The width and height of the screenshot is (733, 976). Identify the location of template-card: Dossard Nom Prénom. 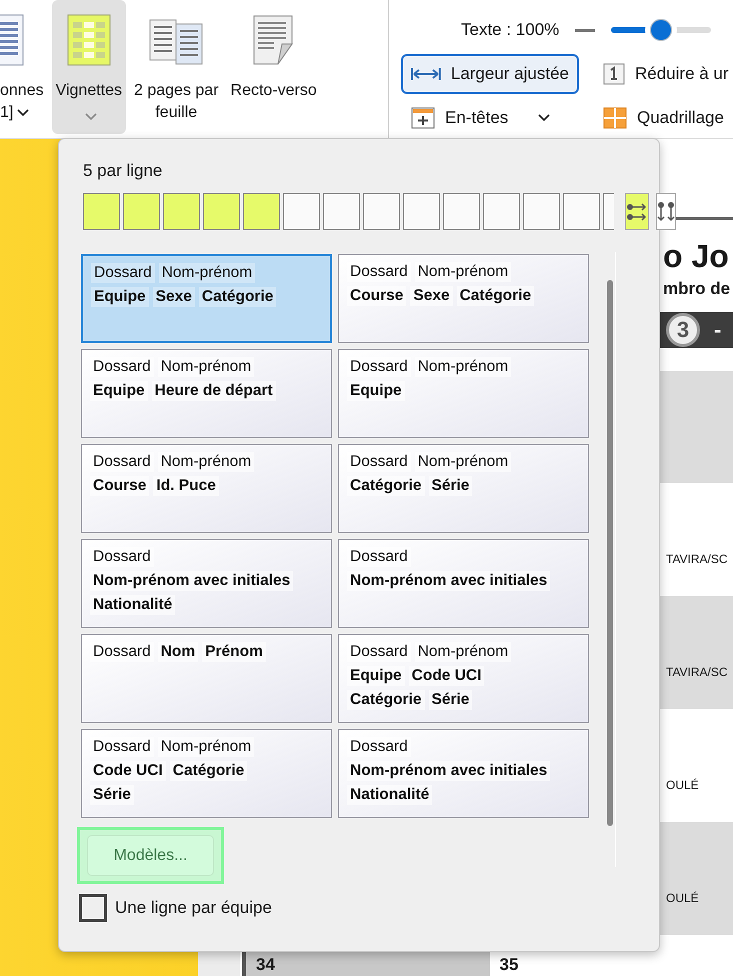
(206, 678).